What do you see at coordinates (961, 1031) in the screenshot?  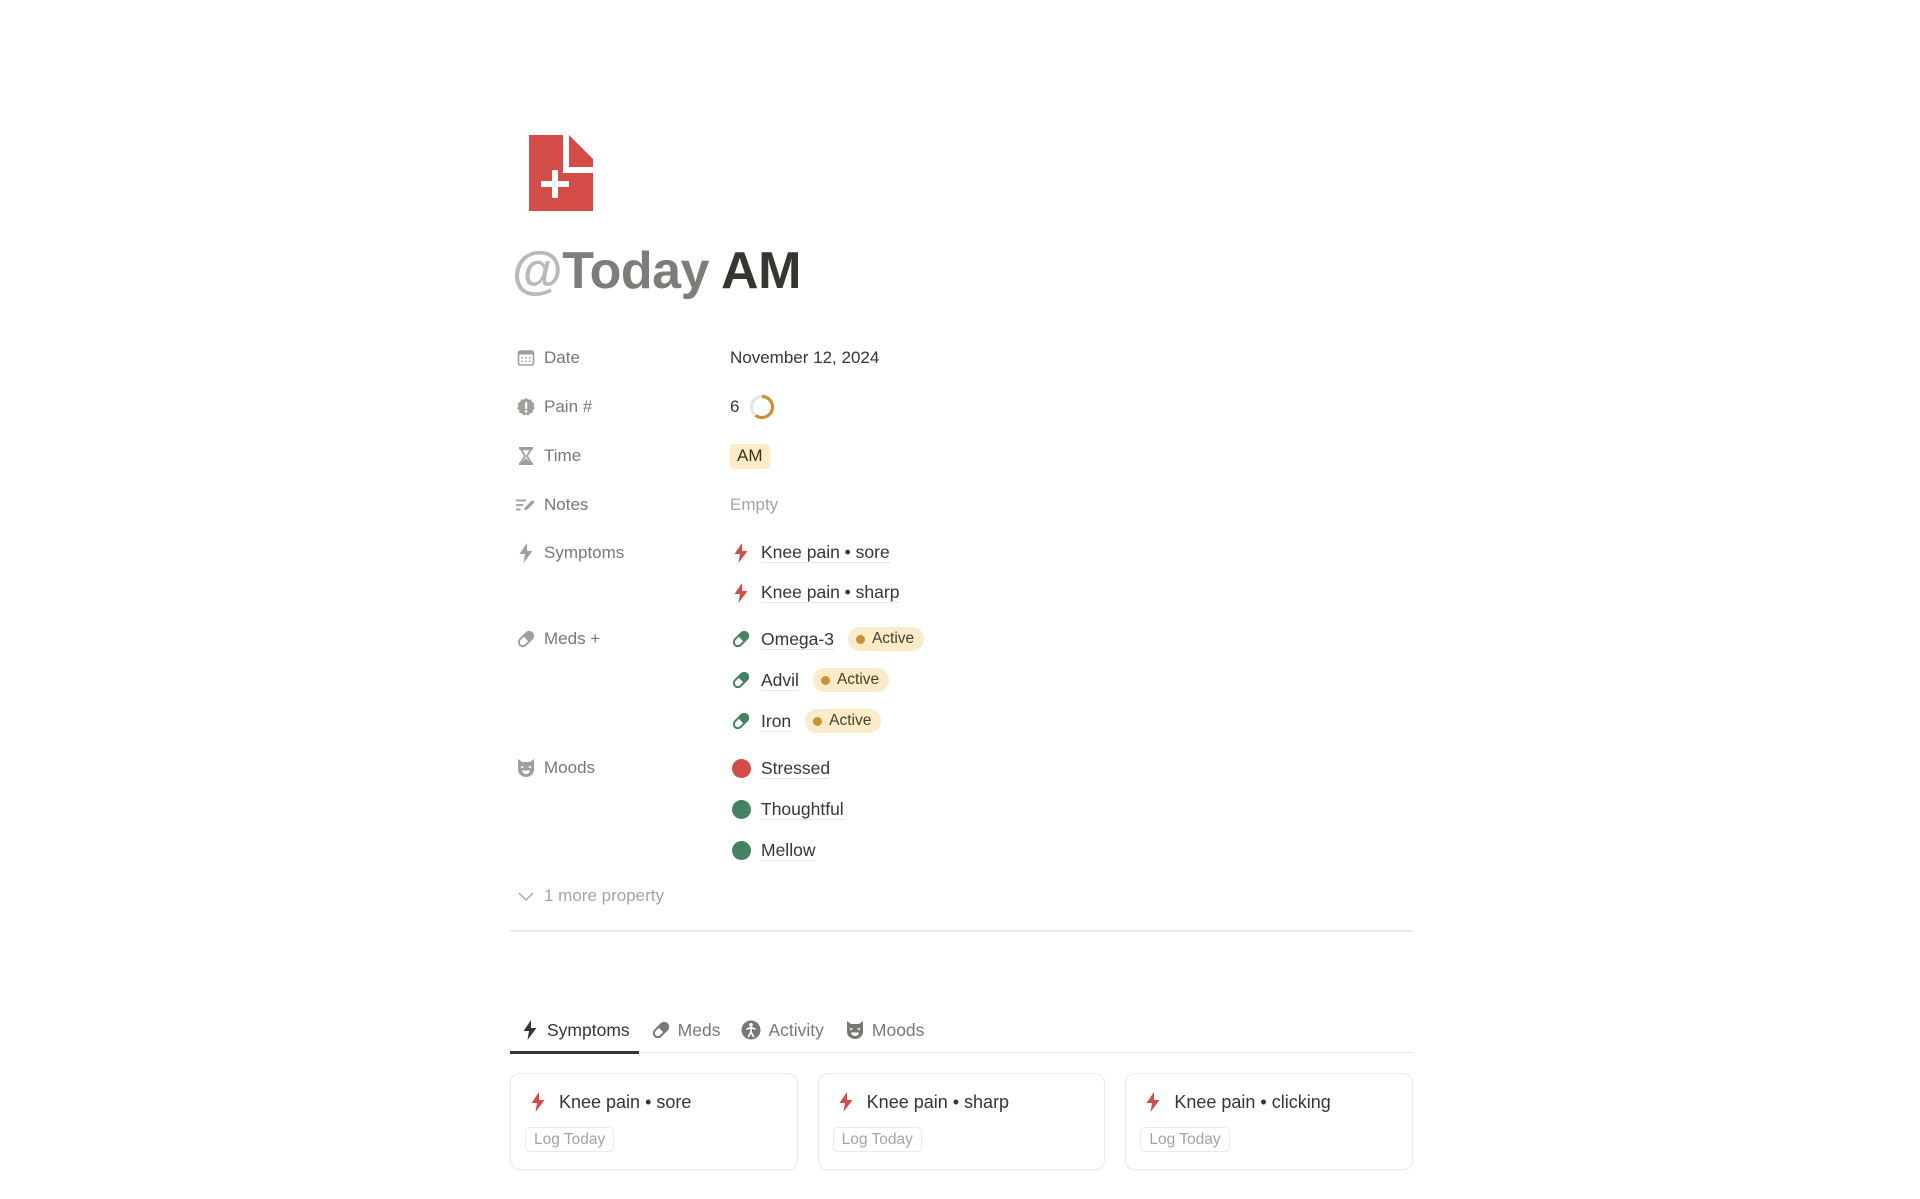 I see `view-tabs: Symptoms Meds Activity Moods` at bounding box center [961, 1031].